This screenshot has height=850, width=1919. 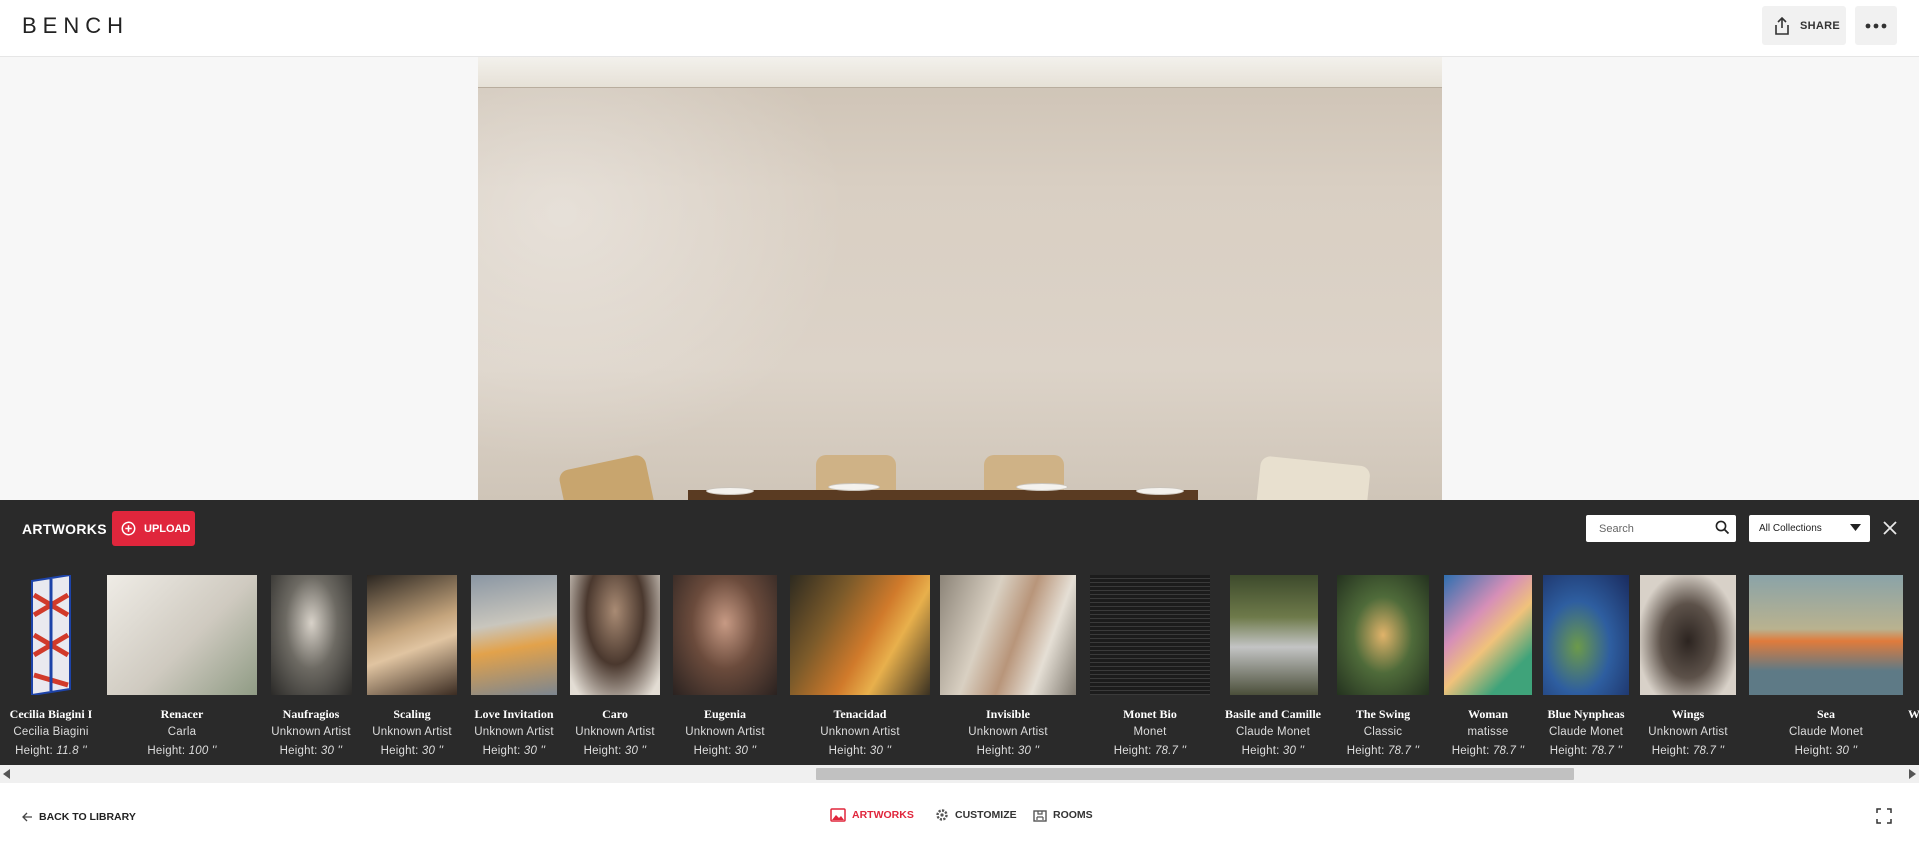 What do you see at coordinates (688, 294) in the screenshot?
I see `room-wall-light` at bounding box center [688, 294].